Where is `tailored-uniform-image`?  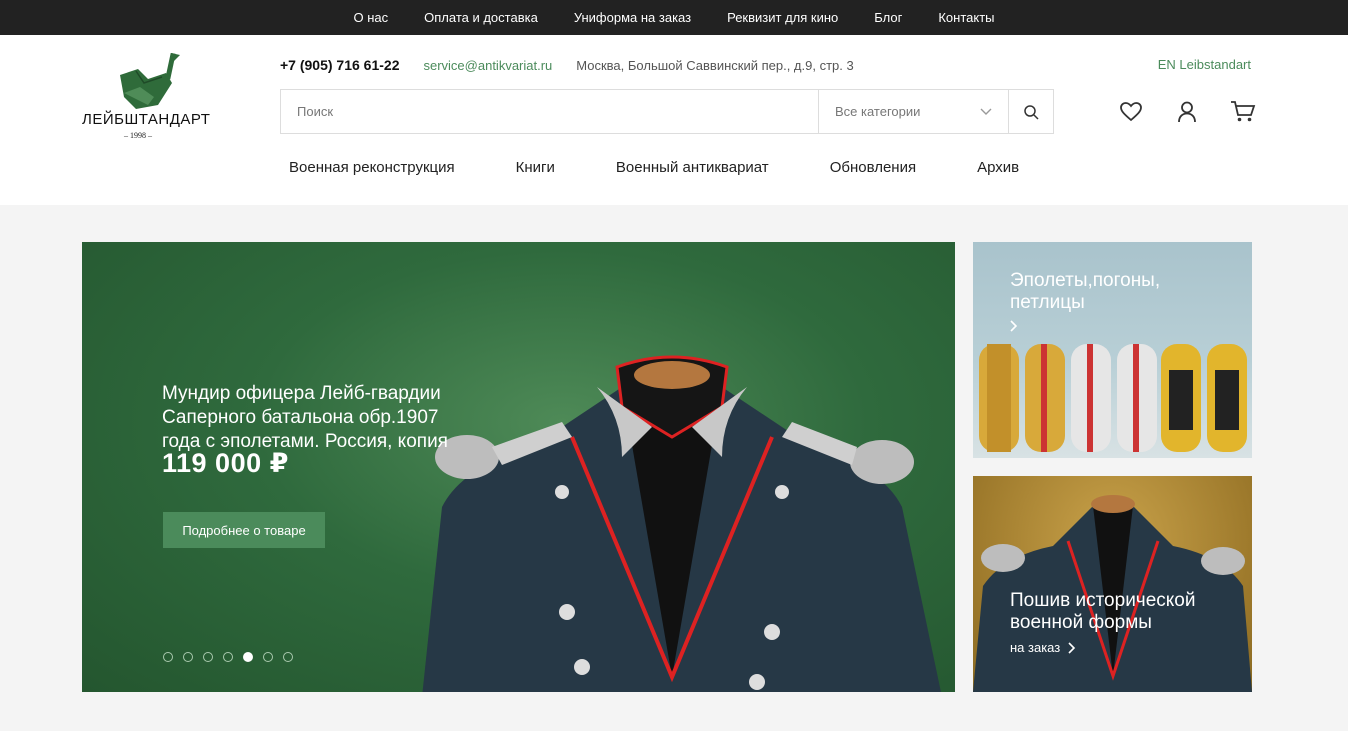 tailored-uniform-image is located at coordinates (1112, 593).